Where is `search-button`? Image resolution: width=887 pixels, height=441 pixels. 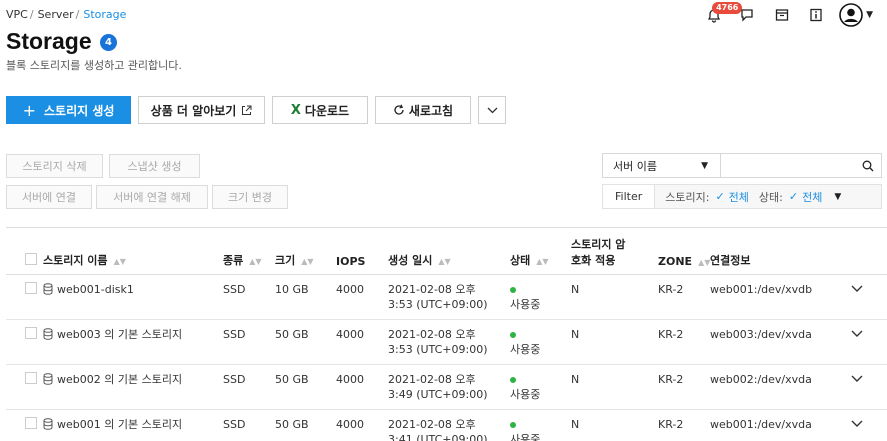 search-button is located at coordinates (868, 166).